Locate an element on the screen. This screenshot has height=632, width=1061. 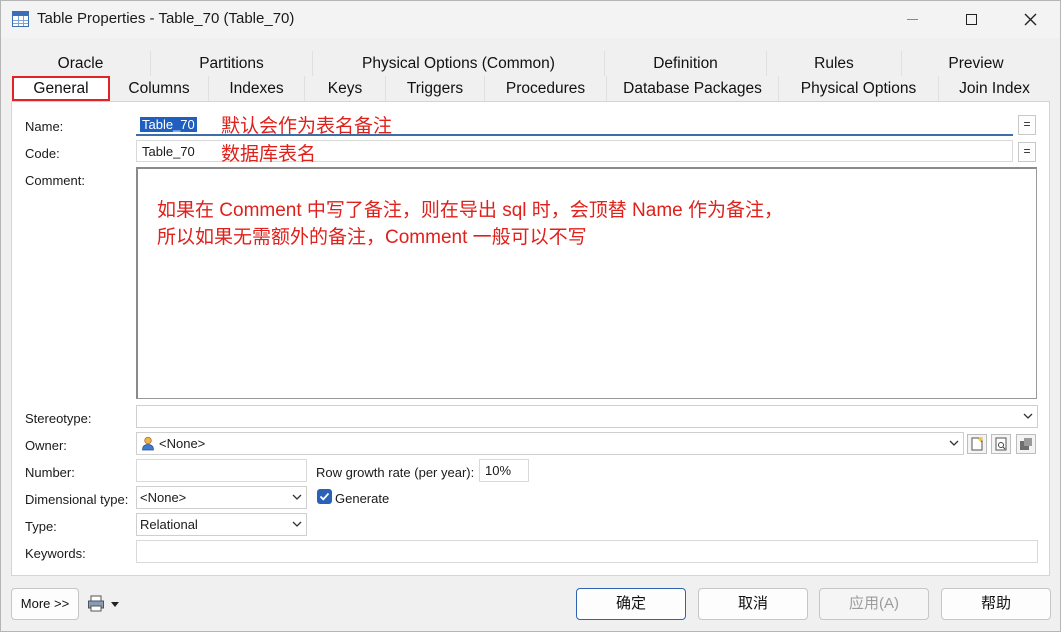
number-label: Number: is located at coordinates (50, 472).